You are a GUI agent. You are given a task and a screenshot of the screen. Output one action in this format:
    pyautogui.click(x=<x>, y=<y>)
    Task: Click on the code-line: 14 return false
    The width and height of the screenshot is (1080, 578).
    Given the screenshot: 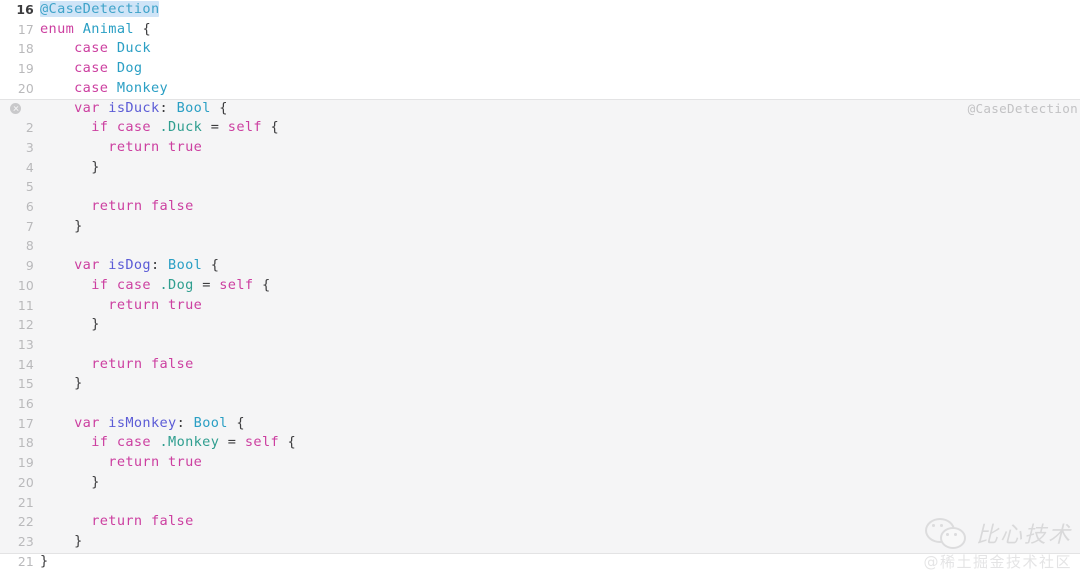 What is the action you would take?
    pyautogui.click(x=540, y=365)
    